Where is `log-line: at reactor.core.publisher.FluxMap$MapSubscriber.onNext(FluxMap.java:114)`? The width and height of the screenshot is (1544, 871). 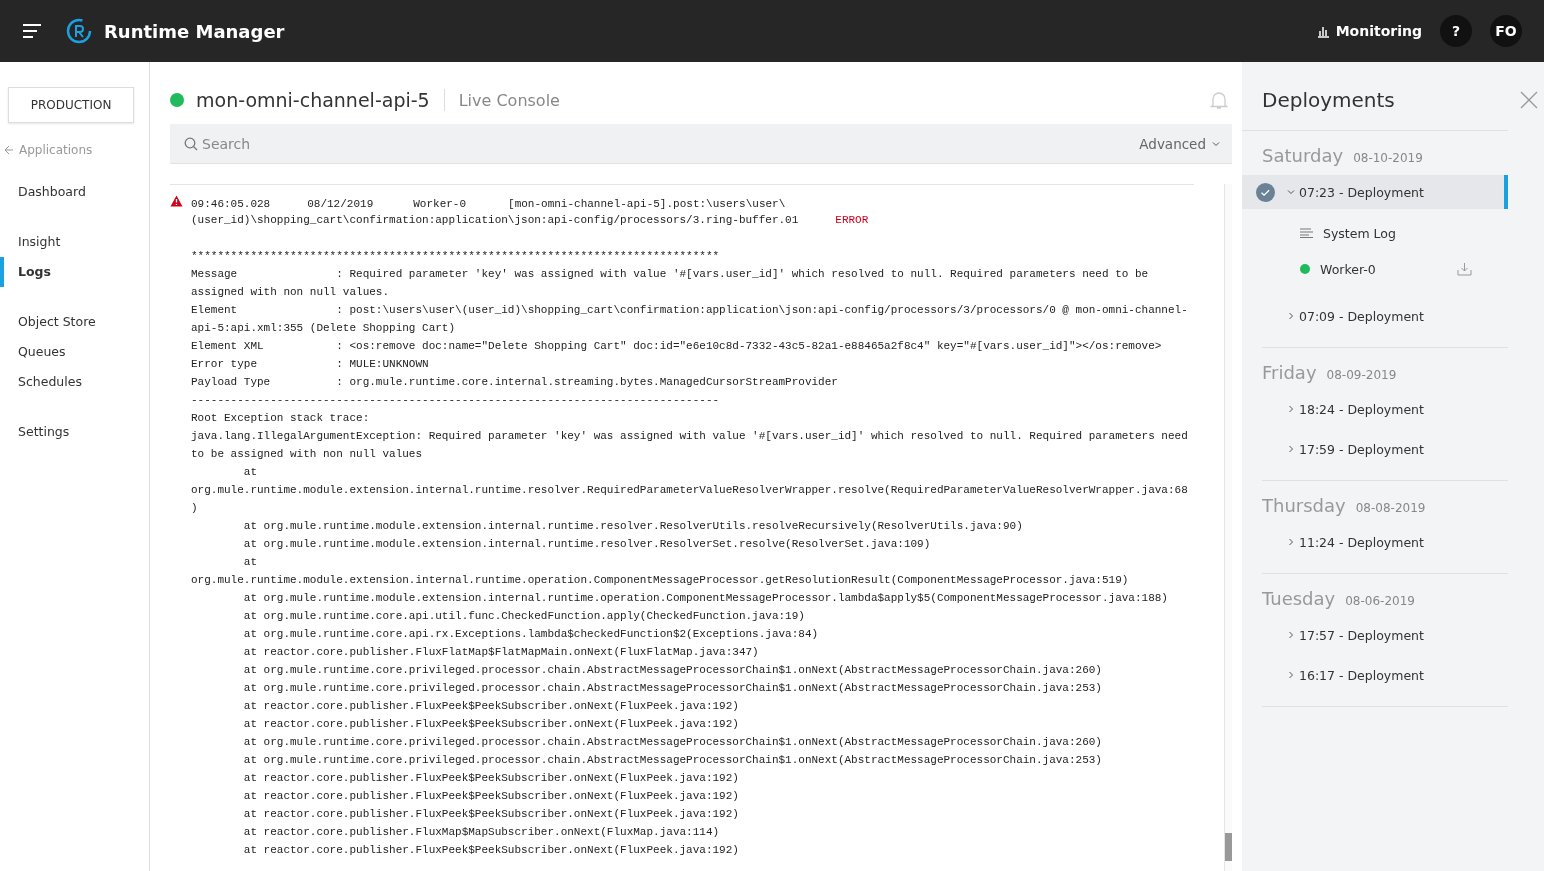
log-line: at reactor.core.publisher.FluxMap$MapSubscriber.onNext(FluxMap.java:114) is located at coordinates (481, 832).